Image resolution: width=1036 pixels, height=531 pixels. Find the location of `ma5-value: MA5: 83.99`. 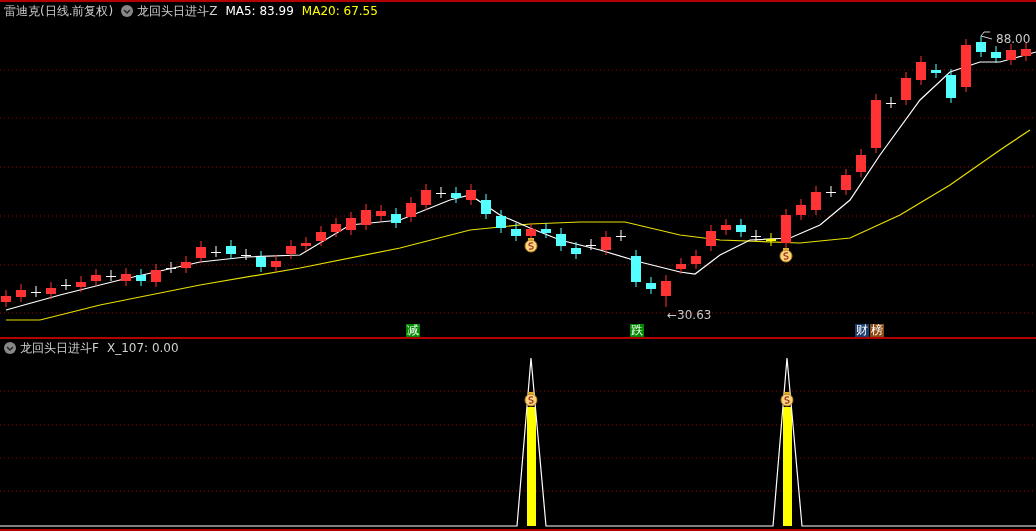

ma5-value: MA5: 83.99 is located at coordinates (259, 11).